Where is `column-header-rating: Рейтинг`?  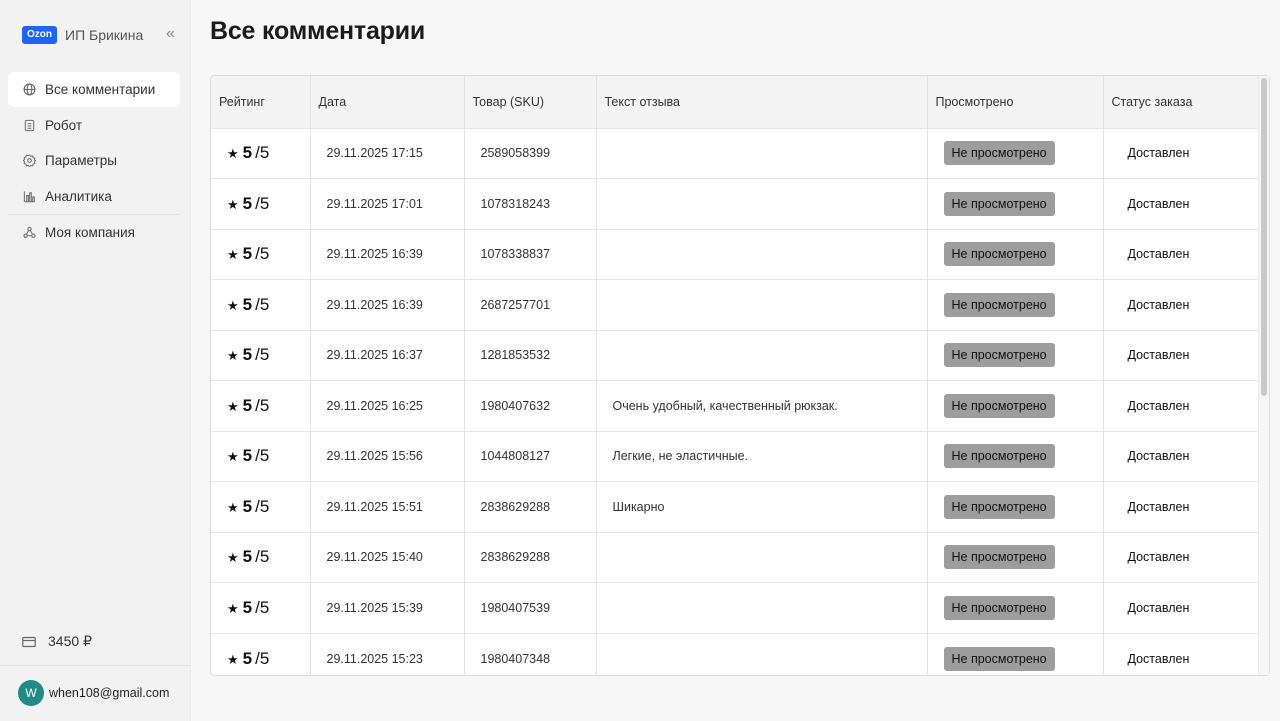
column-header-rating: Рейтинг is located at coordinates (261, 102).